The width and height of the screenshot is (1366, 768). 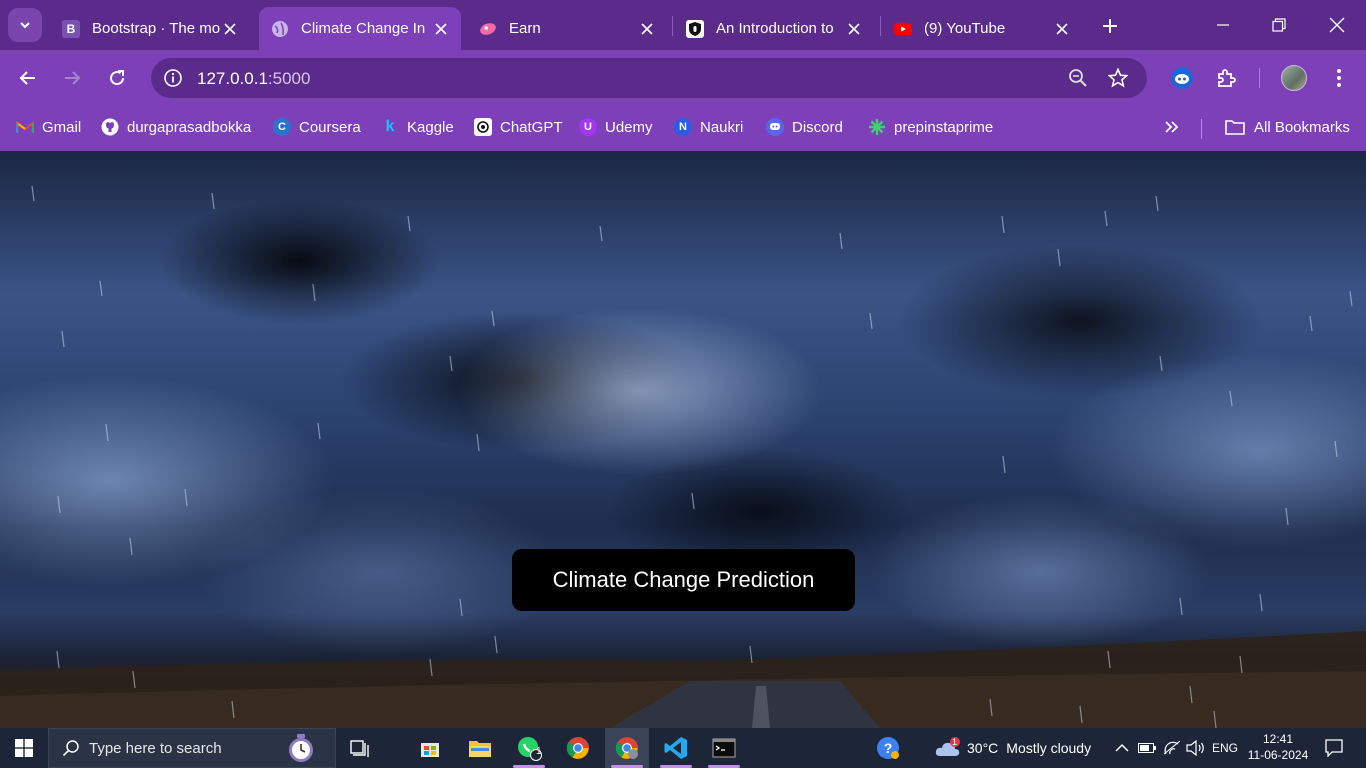 What do you see at coordinates (189, 127) in the screenshot?
I see `bookmark-label: durgaprasadbokka` at bounding box center [189, 127].